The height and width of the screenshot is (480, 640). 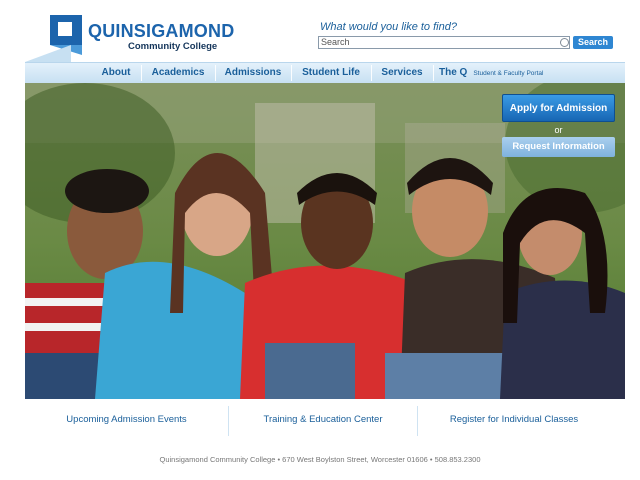 I want to click on college-logo: QUINSIGAMOND Community College, so click(x=150, y=37).